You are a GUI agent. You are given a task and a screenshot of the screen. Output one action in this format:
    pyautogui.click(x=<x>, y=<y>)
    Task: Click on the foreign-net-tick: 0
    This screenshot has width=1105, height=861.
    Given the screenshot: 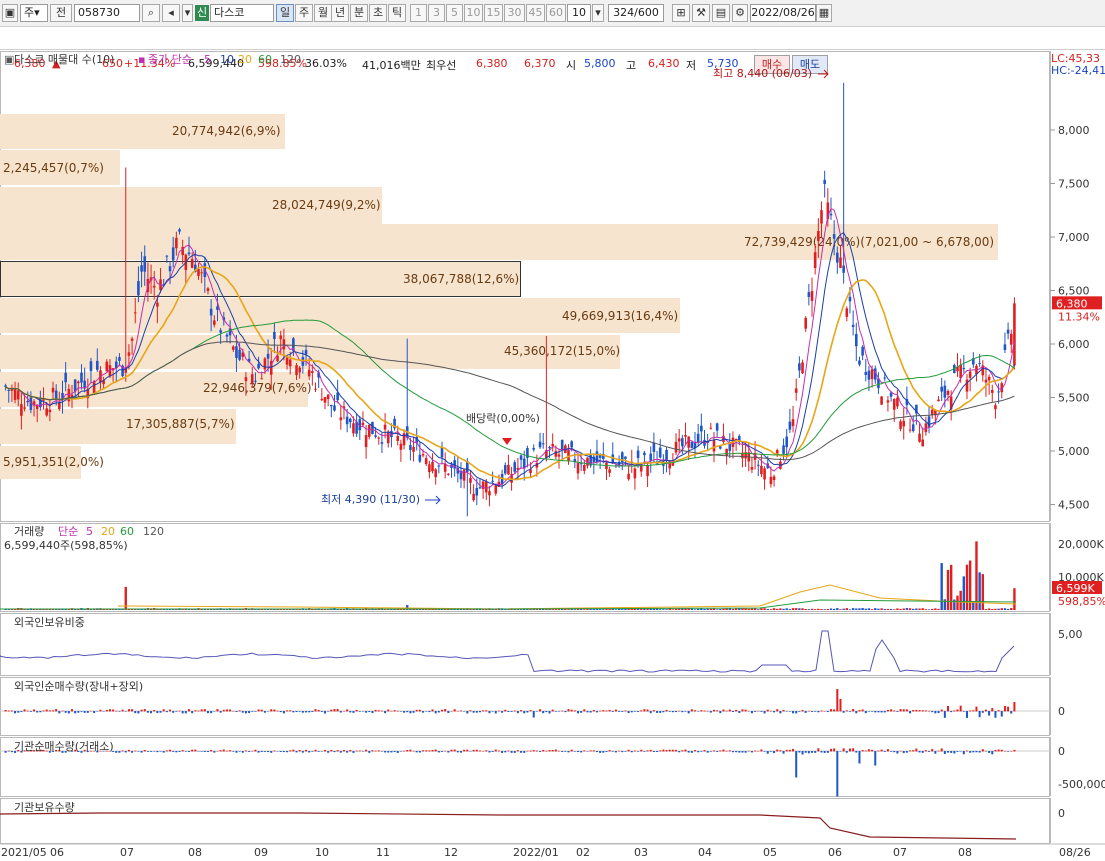 What is the action you would take?
    pyautogui.click(x=1061, y=711)
    